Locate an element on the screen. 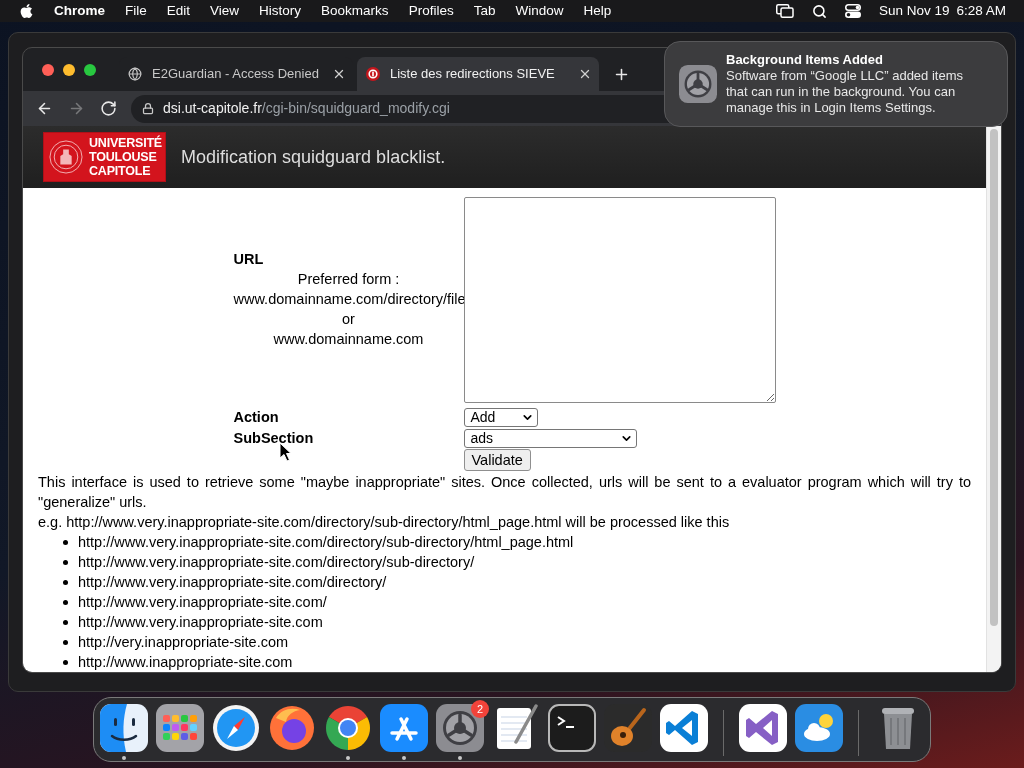 The height and width of the screenshot is (768, 1024). compass-icon is located at coordinates (236, 728).